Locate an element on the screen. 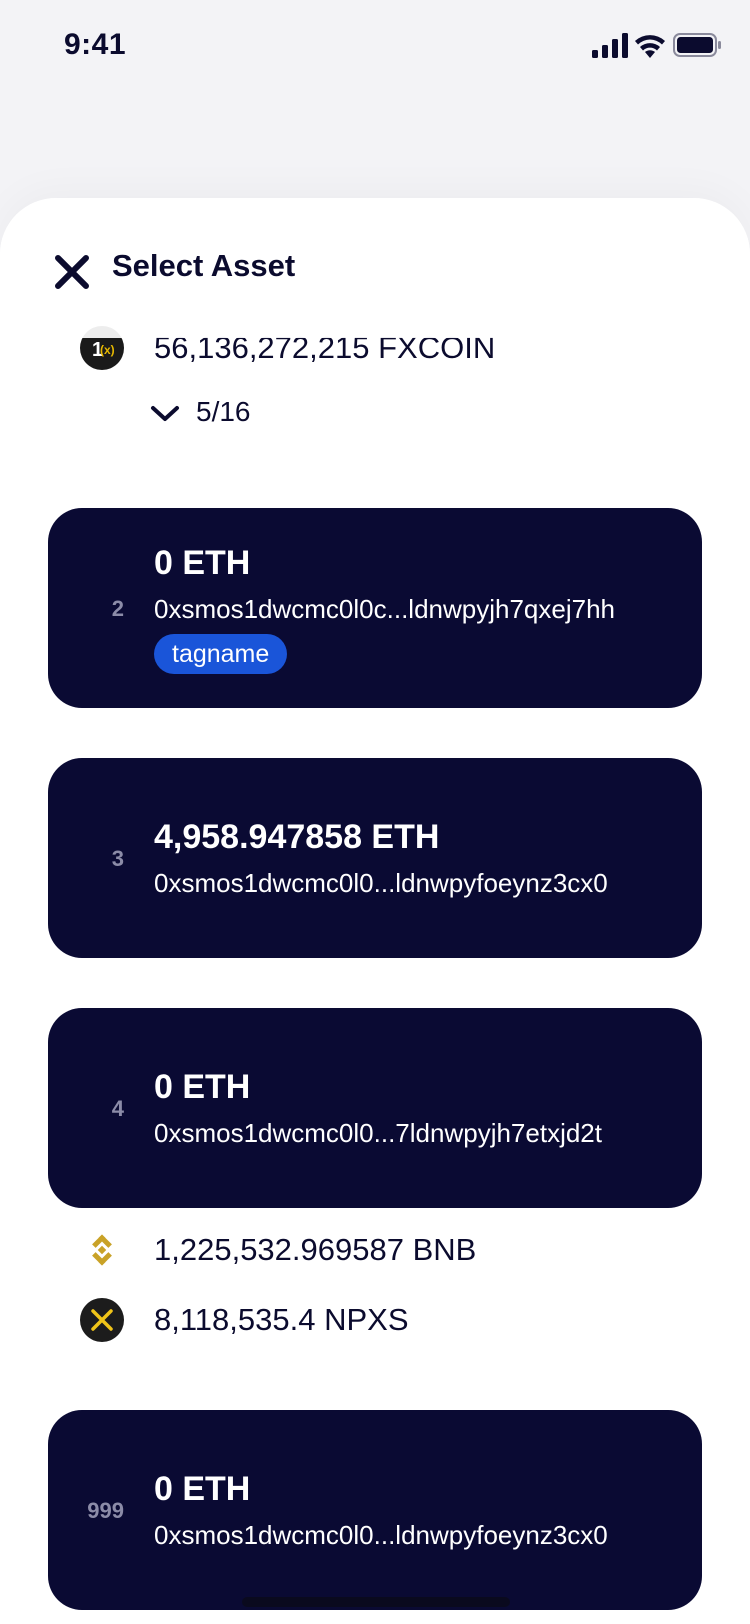  battery-icon is located at coordinates (697, 45).